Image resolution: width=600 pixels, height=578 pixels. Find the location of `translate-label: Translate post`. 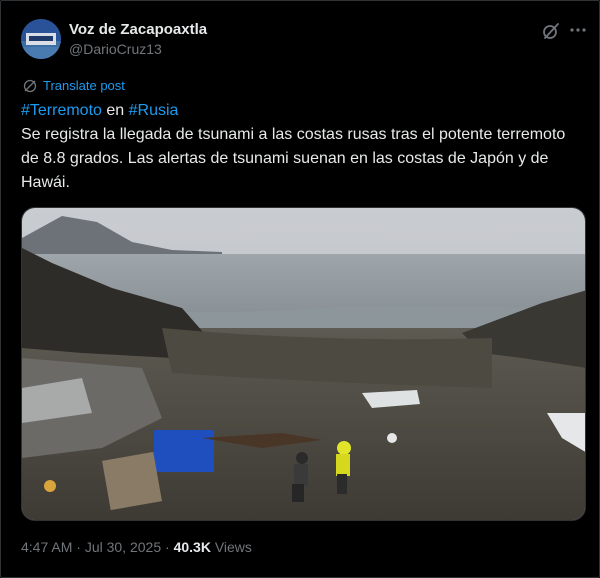

translate-label: Translate post is located at coordinates (84, 85).